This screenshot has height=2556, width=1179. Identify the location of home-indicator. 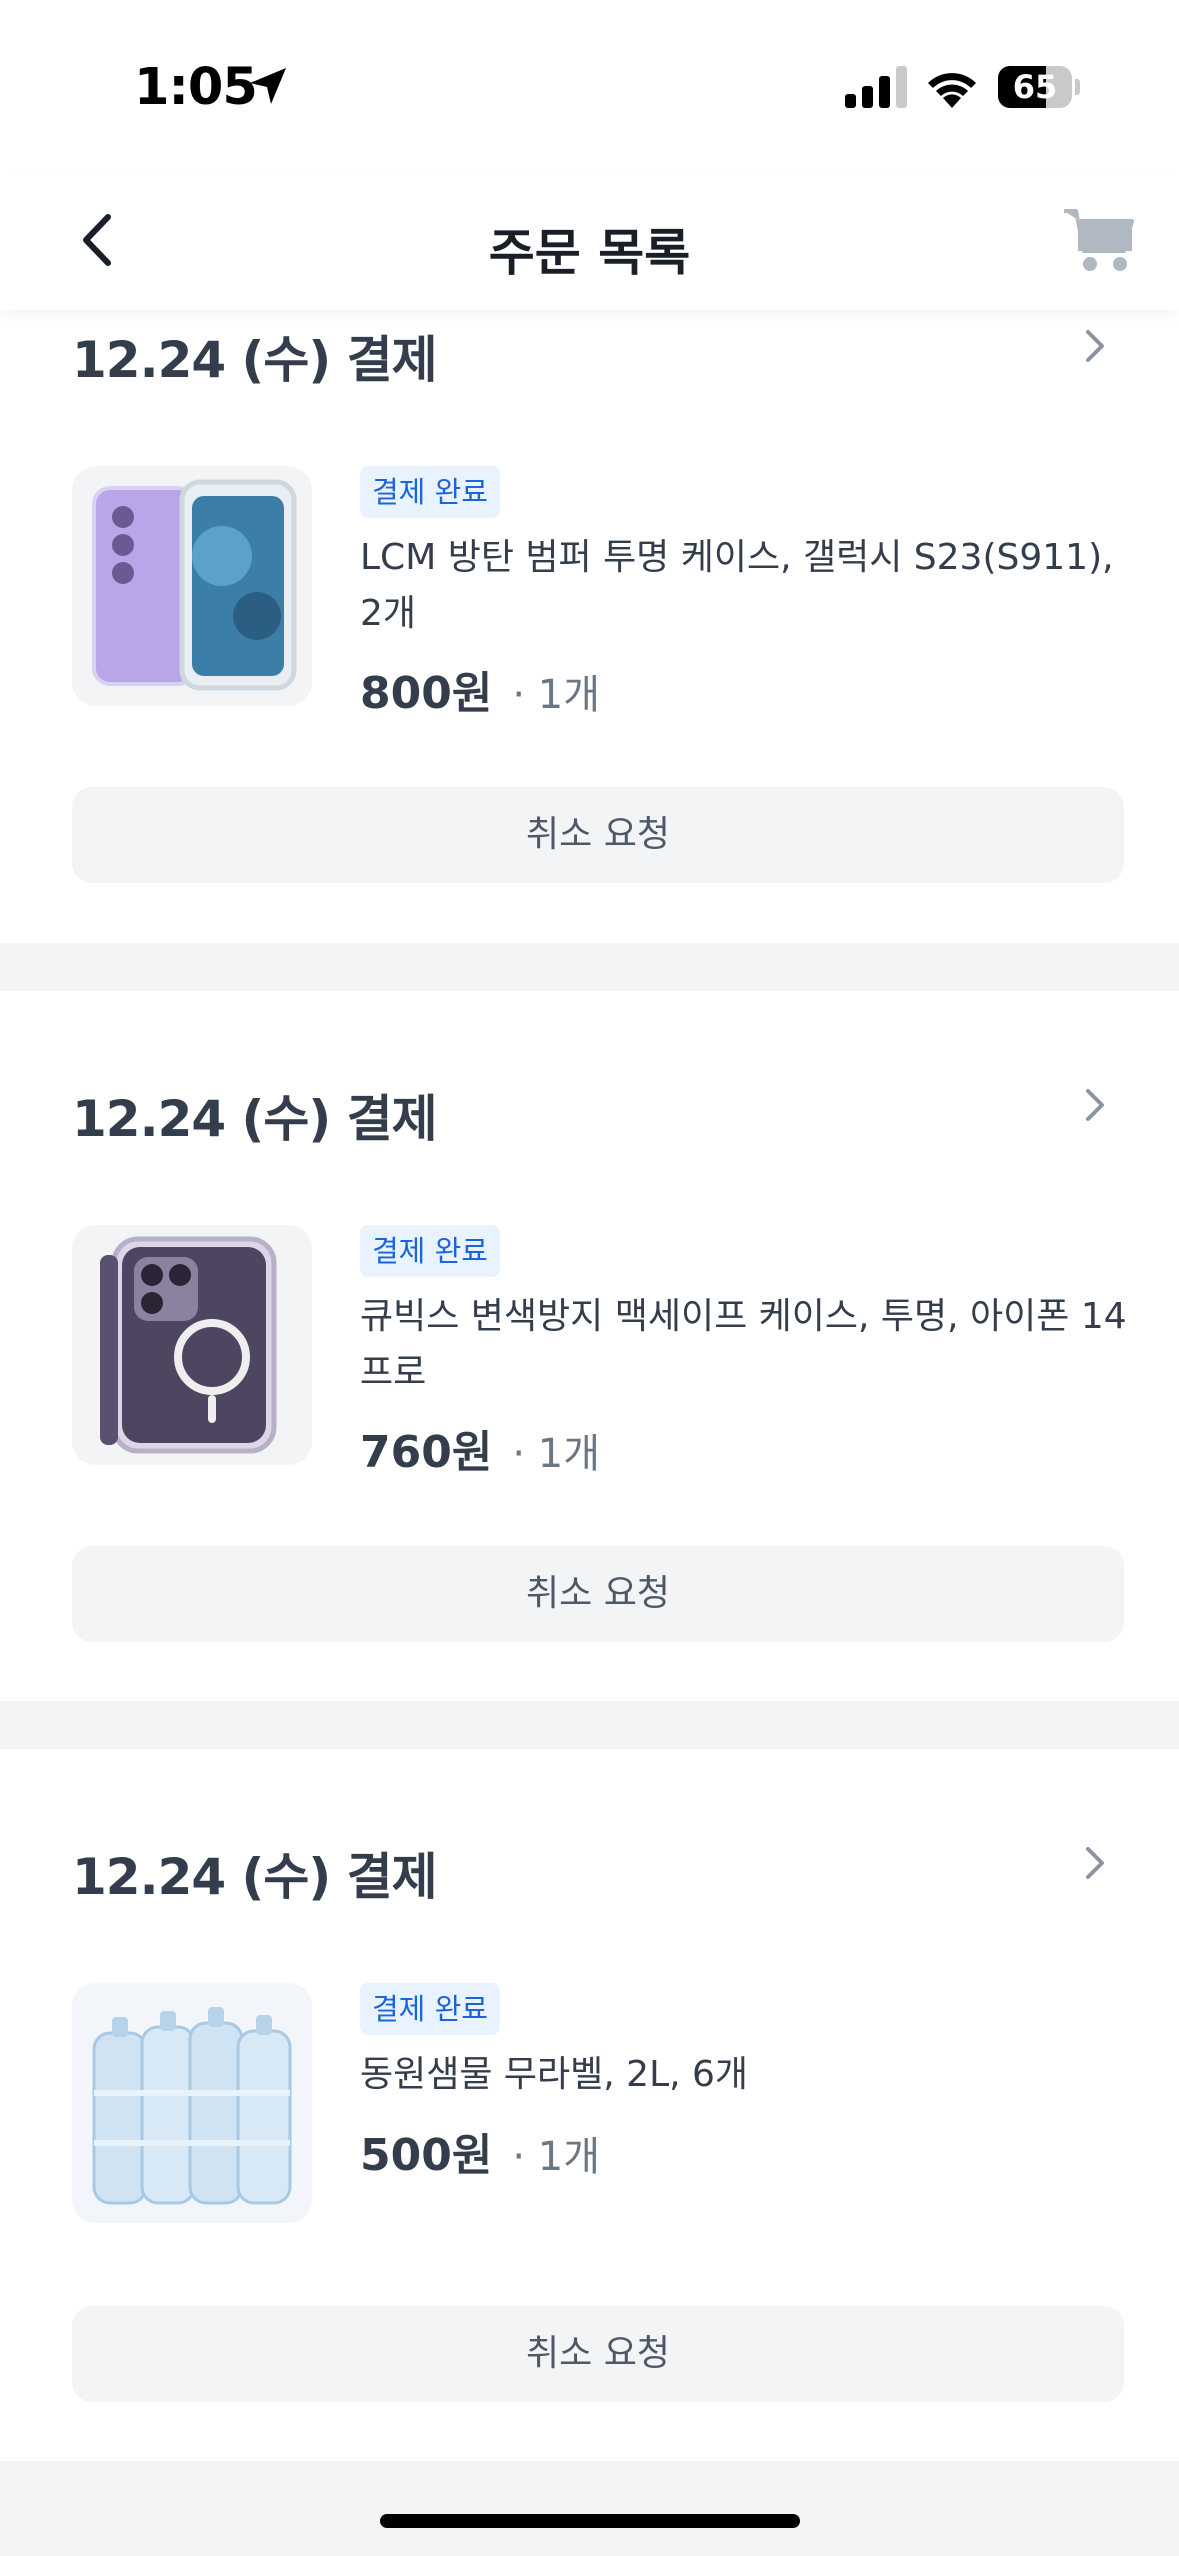
(590, 2521).